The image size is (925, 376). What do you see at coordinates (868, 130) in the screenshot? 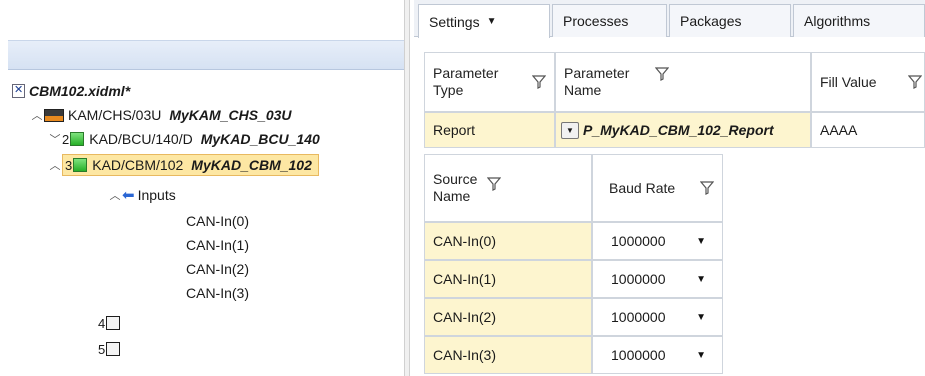
I see `cell-fill-value: AAAA` at bounding box center [868, 130].